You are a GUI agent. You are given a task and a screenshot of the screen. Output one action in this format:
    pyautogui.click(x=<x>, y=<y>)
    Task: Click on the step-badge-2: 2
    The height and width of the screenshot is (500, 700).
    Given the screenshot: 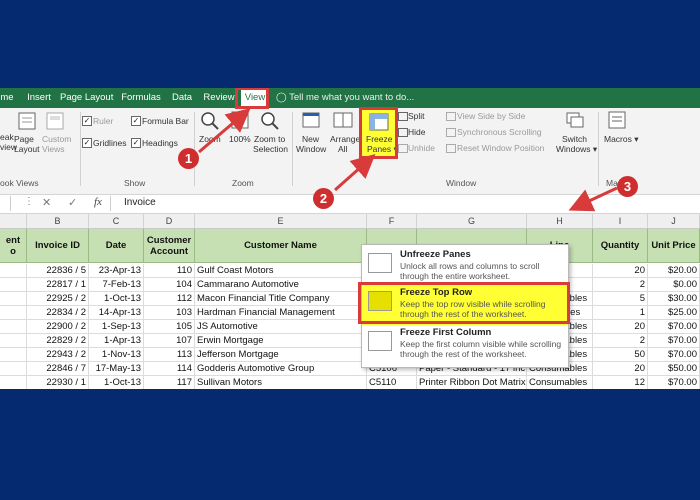 What is the action you would take?
    pyautogui.click(x=323, y=198)
    